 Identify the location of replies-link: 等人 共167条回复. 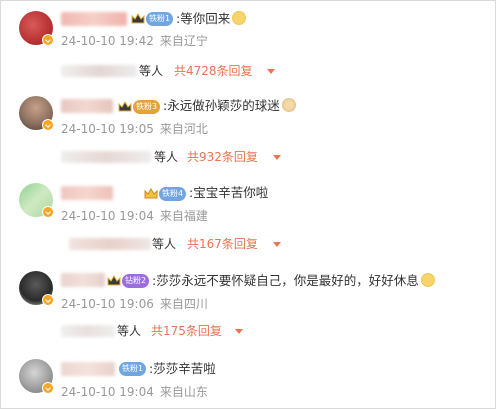
(181, 244).